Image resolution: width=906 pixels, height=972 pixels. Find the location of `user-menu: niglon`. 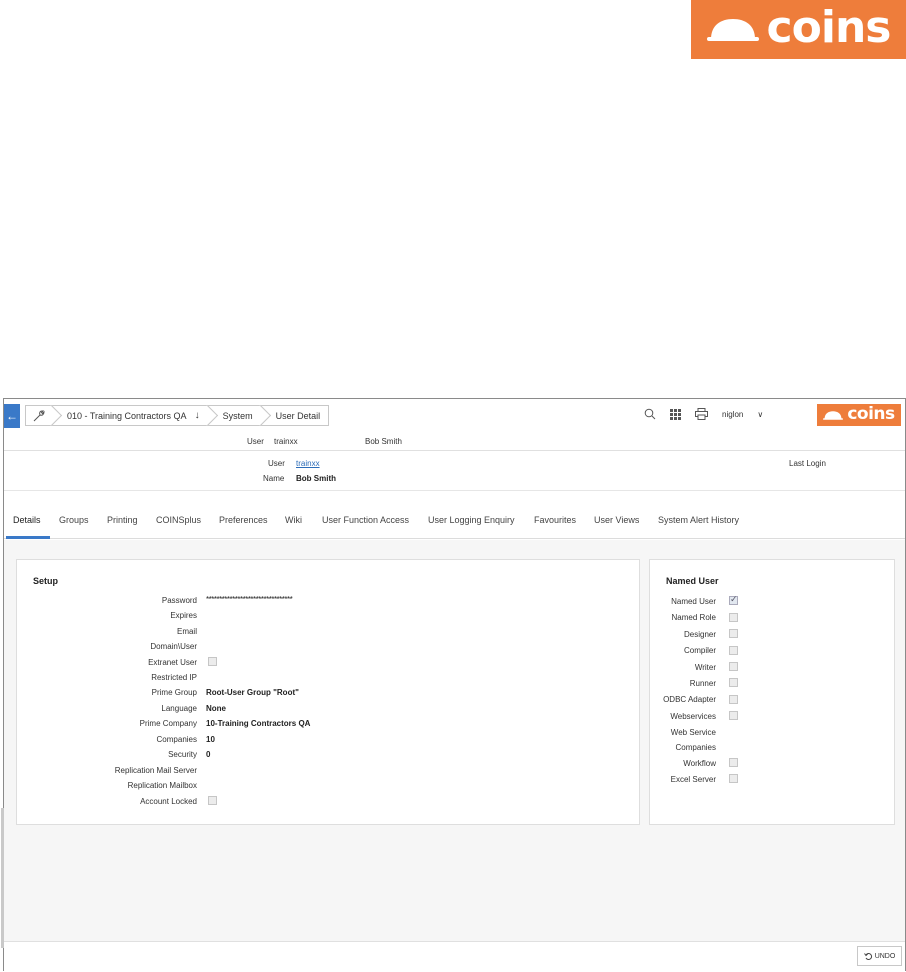

user-menu: niglon is located at coordinates (732, 414).